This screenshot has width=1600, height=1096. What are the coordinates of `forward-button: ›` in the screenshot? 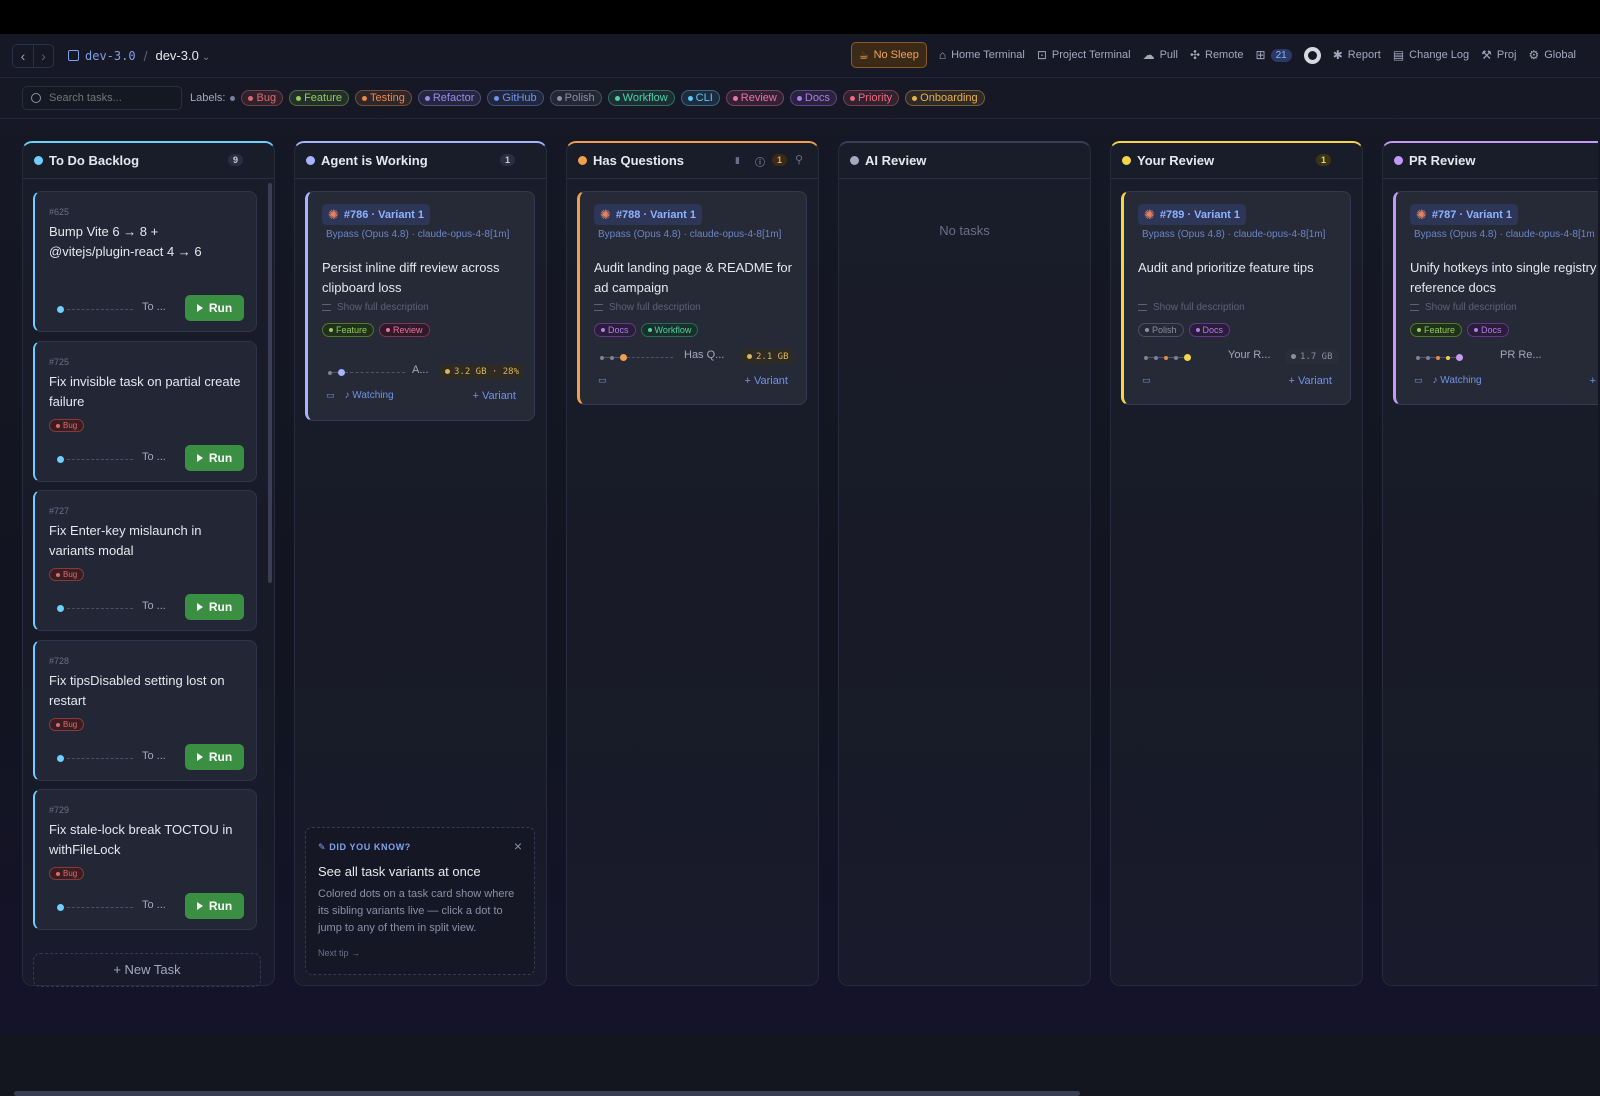 It's located at (43, 55).